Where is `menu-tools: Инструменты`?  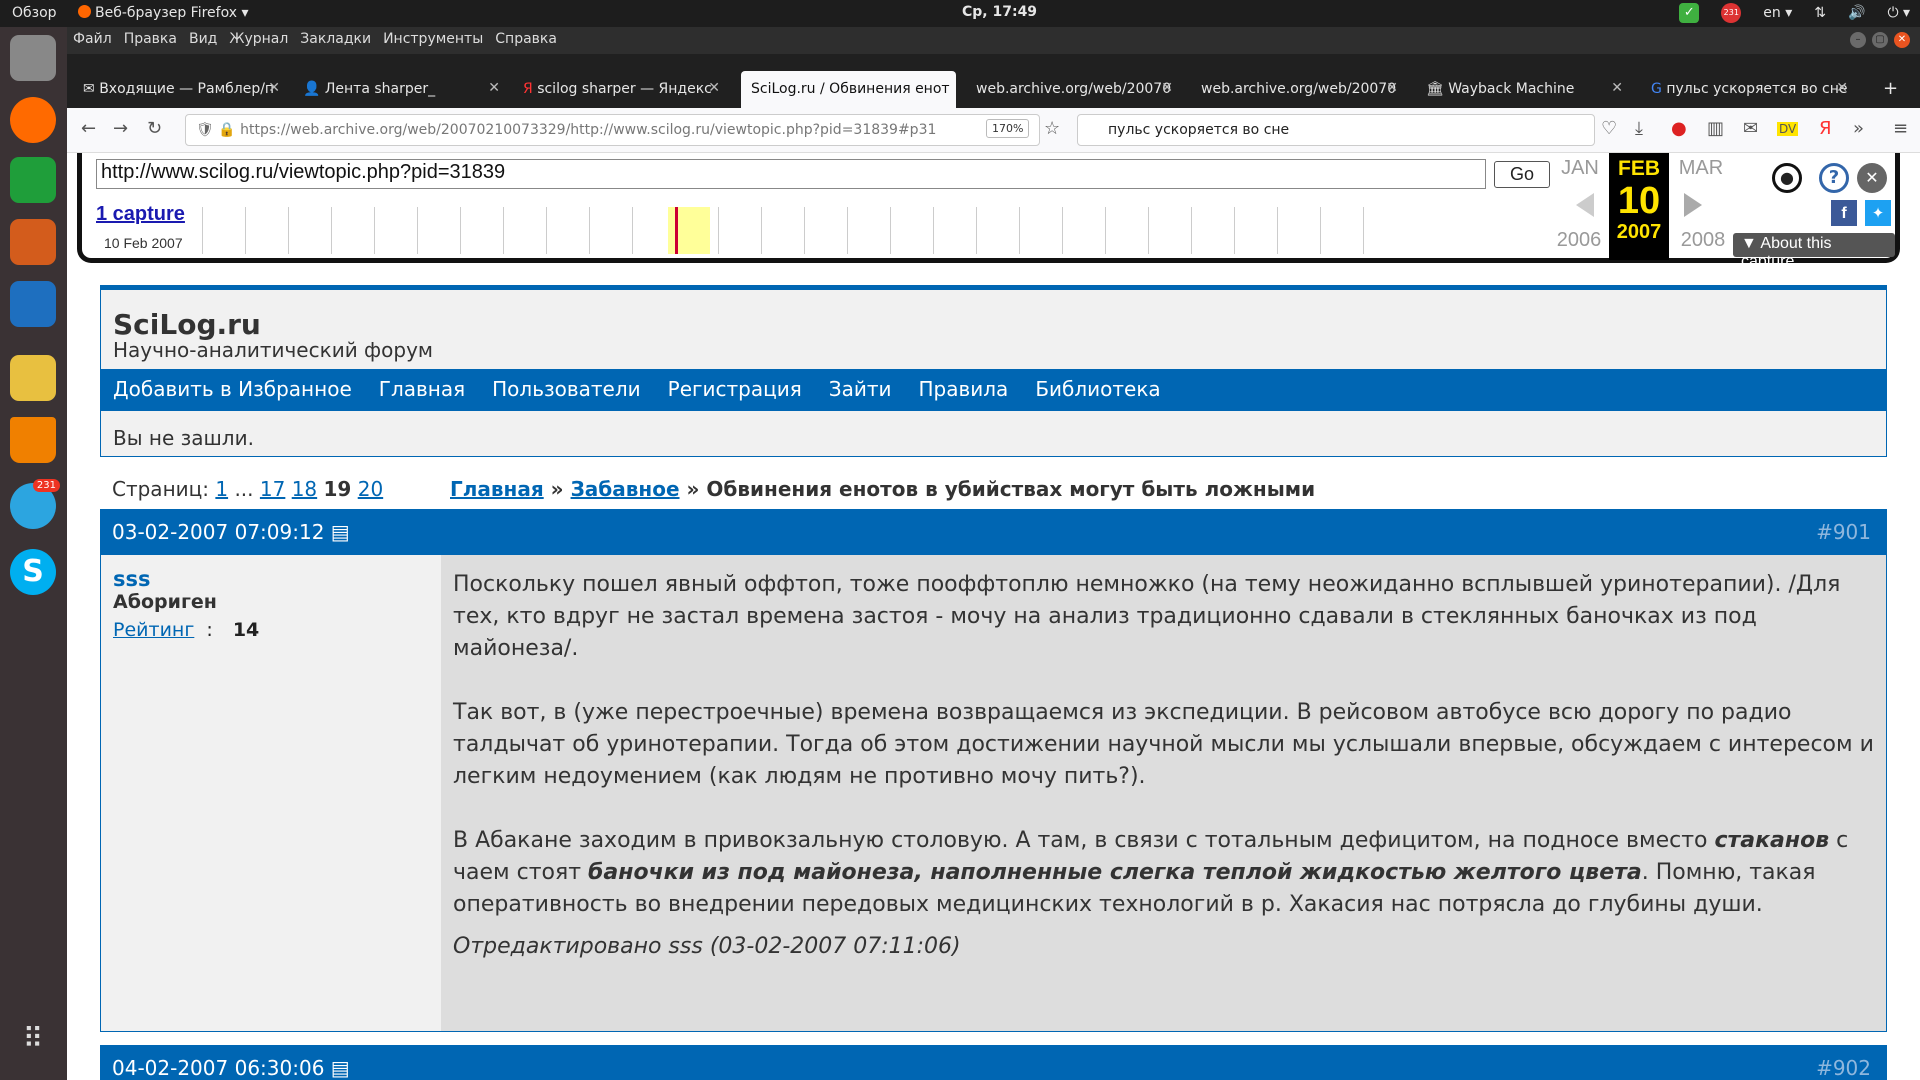 menu-tools: Инструменты is located at coordinates (433, 39).